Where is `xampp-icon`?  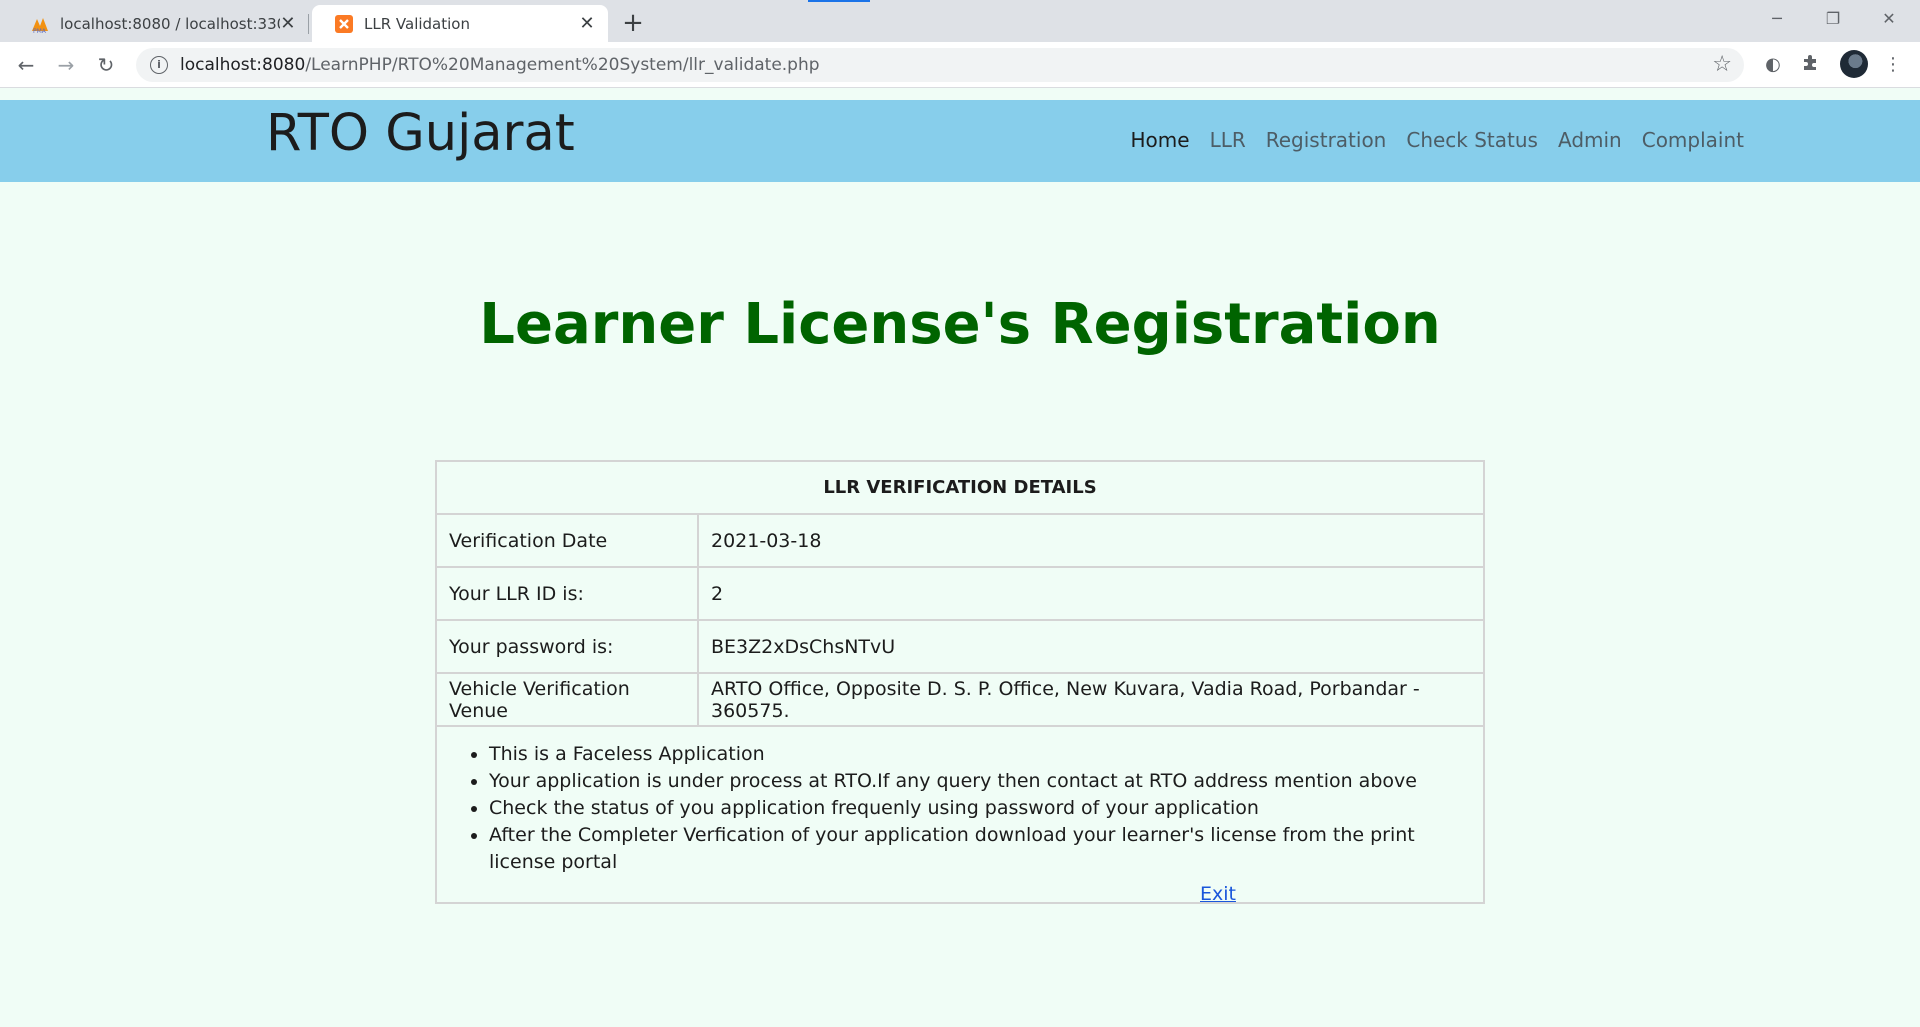 xampp-icon is located at coordinates (344, 23).